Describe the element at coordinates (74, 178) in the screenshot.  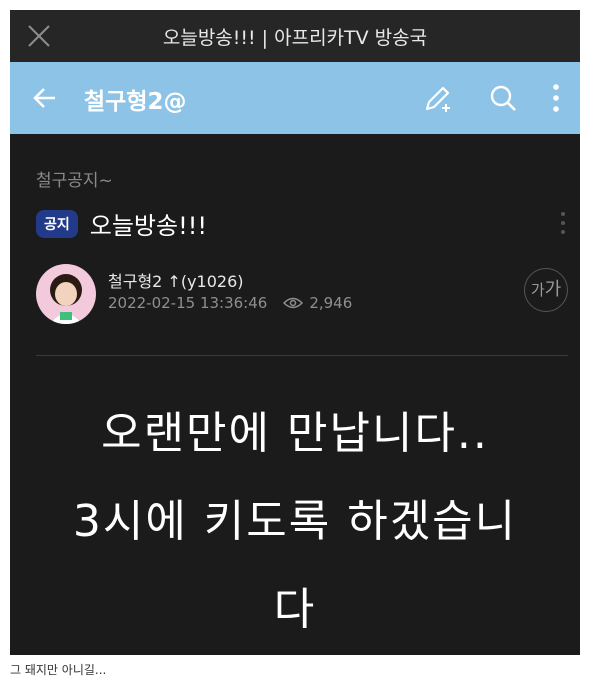
I see `post-category: 철구공지~` at that location.